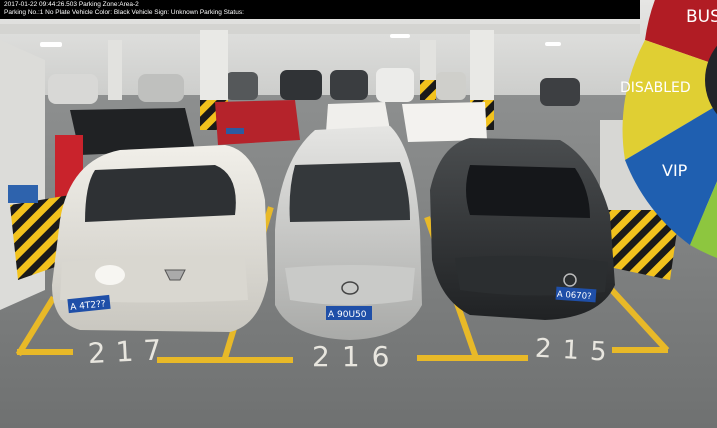 The image size is (717, 428). What do you see at coordinates (356, 356) in the screenshot?
I see `slot-number-216: 216` at bounding box center [356, 356].